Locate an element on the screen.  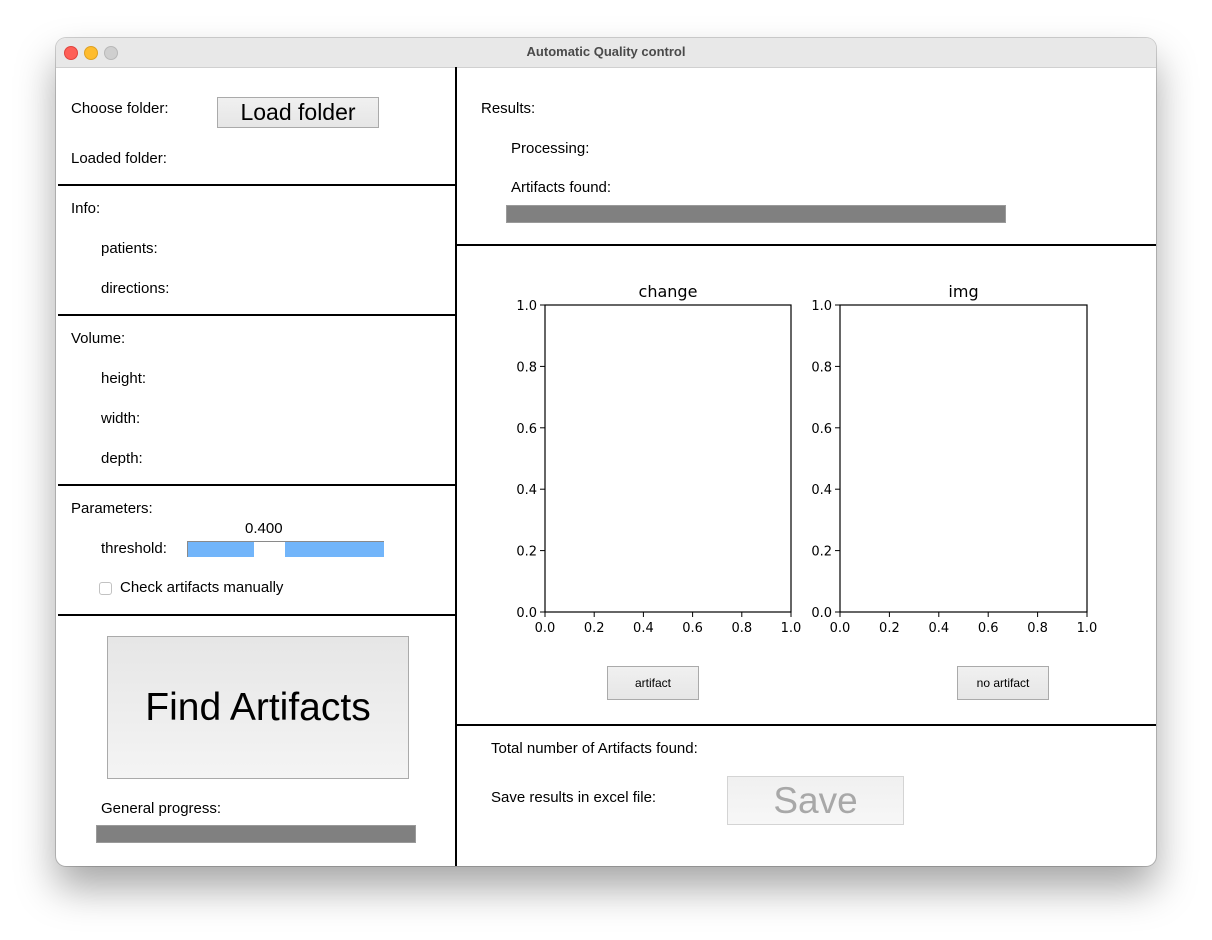
divider-volume-parameters is located at coordinates (256, 485).